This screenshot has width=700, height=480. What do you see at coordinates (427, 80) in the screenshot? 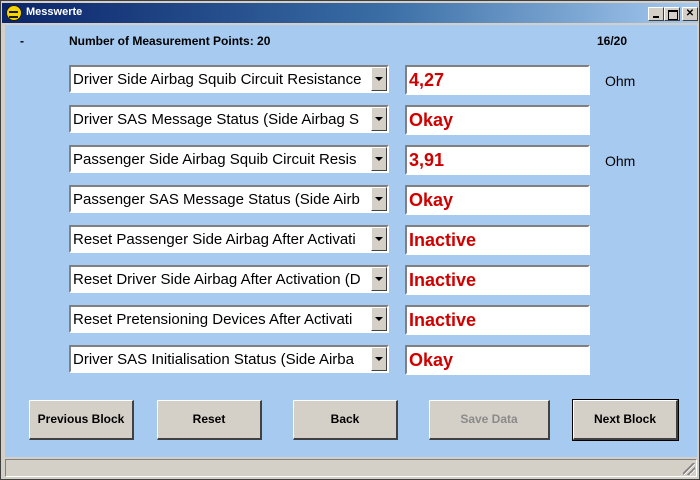
I see `measurement-value: 4,27` at bounding box center [427, 80].